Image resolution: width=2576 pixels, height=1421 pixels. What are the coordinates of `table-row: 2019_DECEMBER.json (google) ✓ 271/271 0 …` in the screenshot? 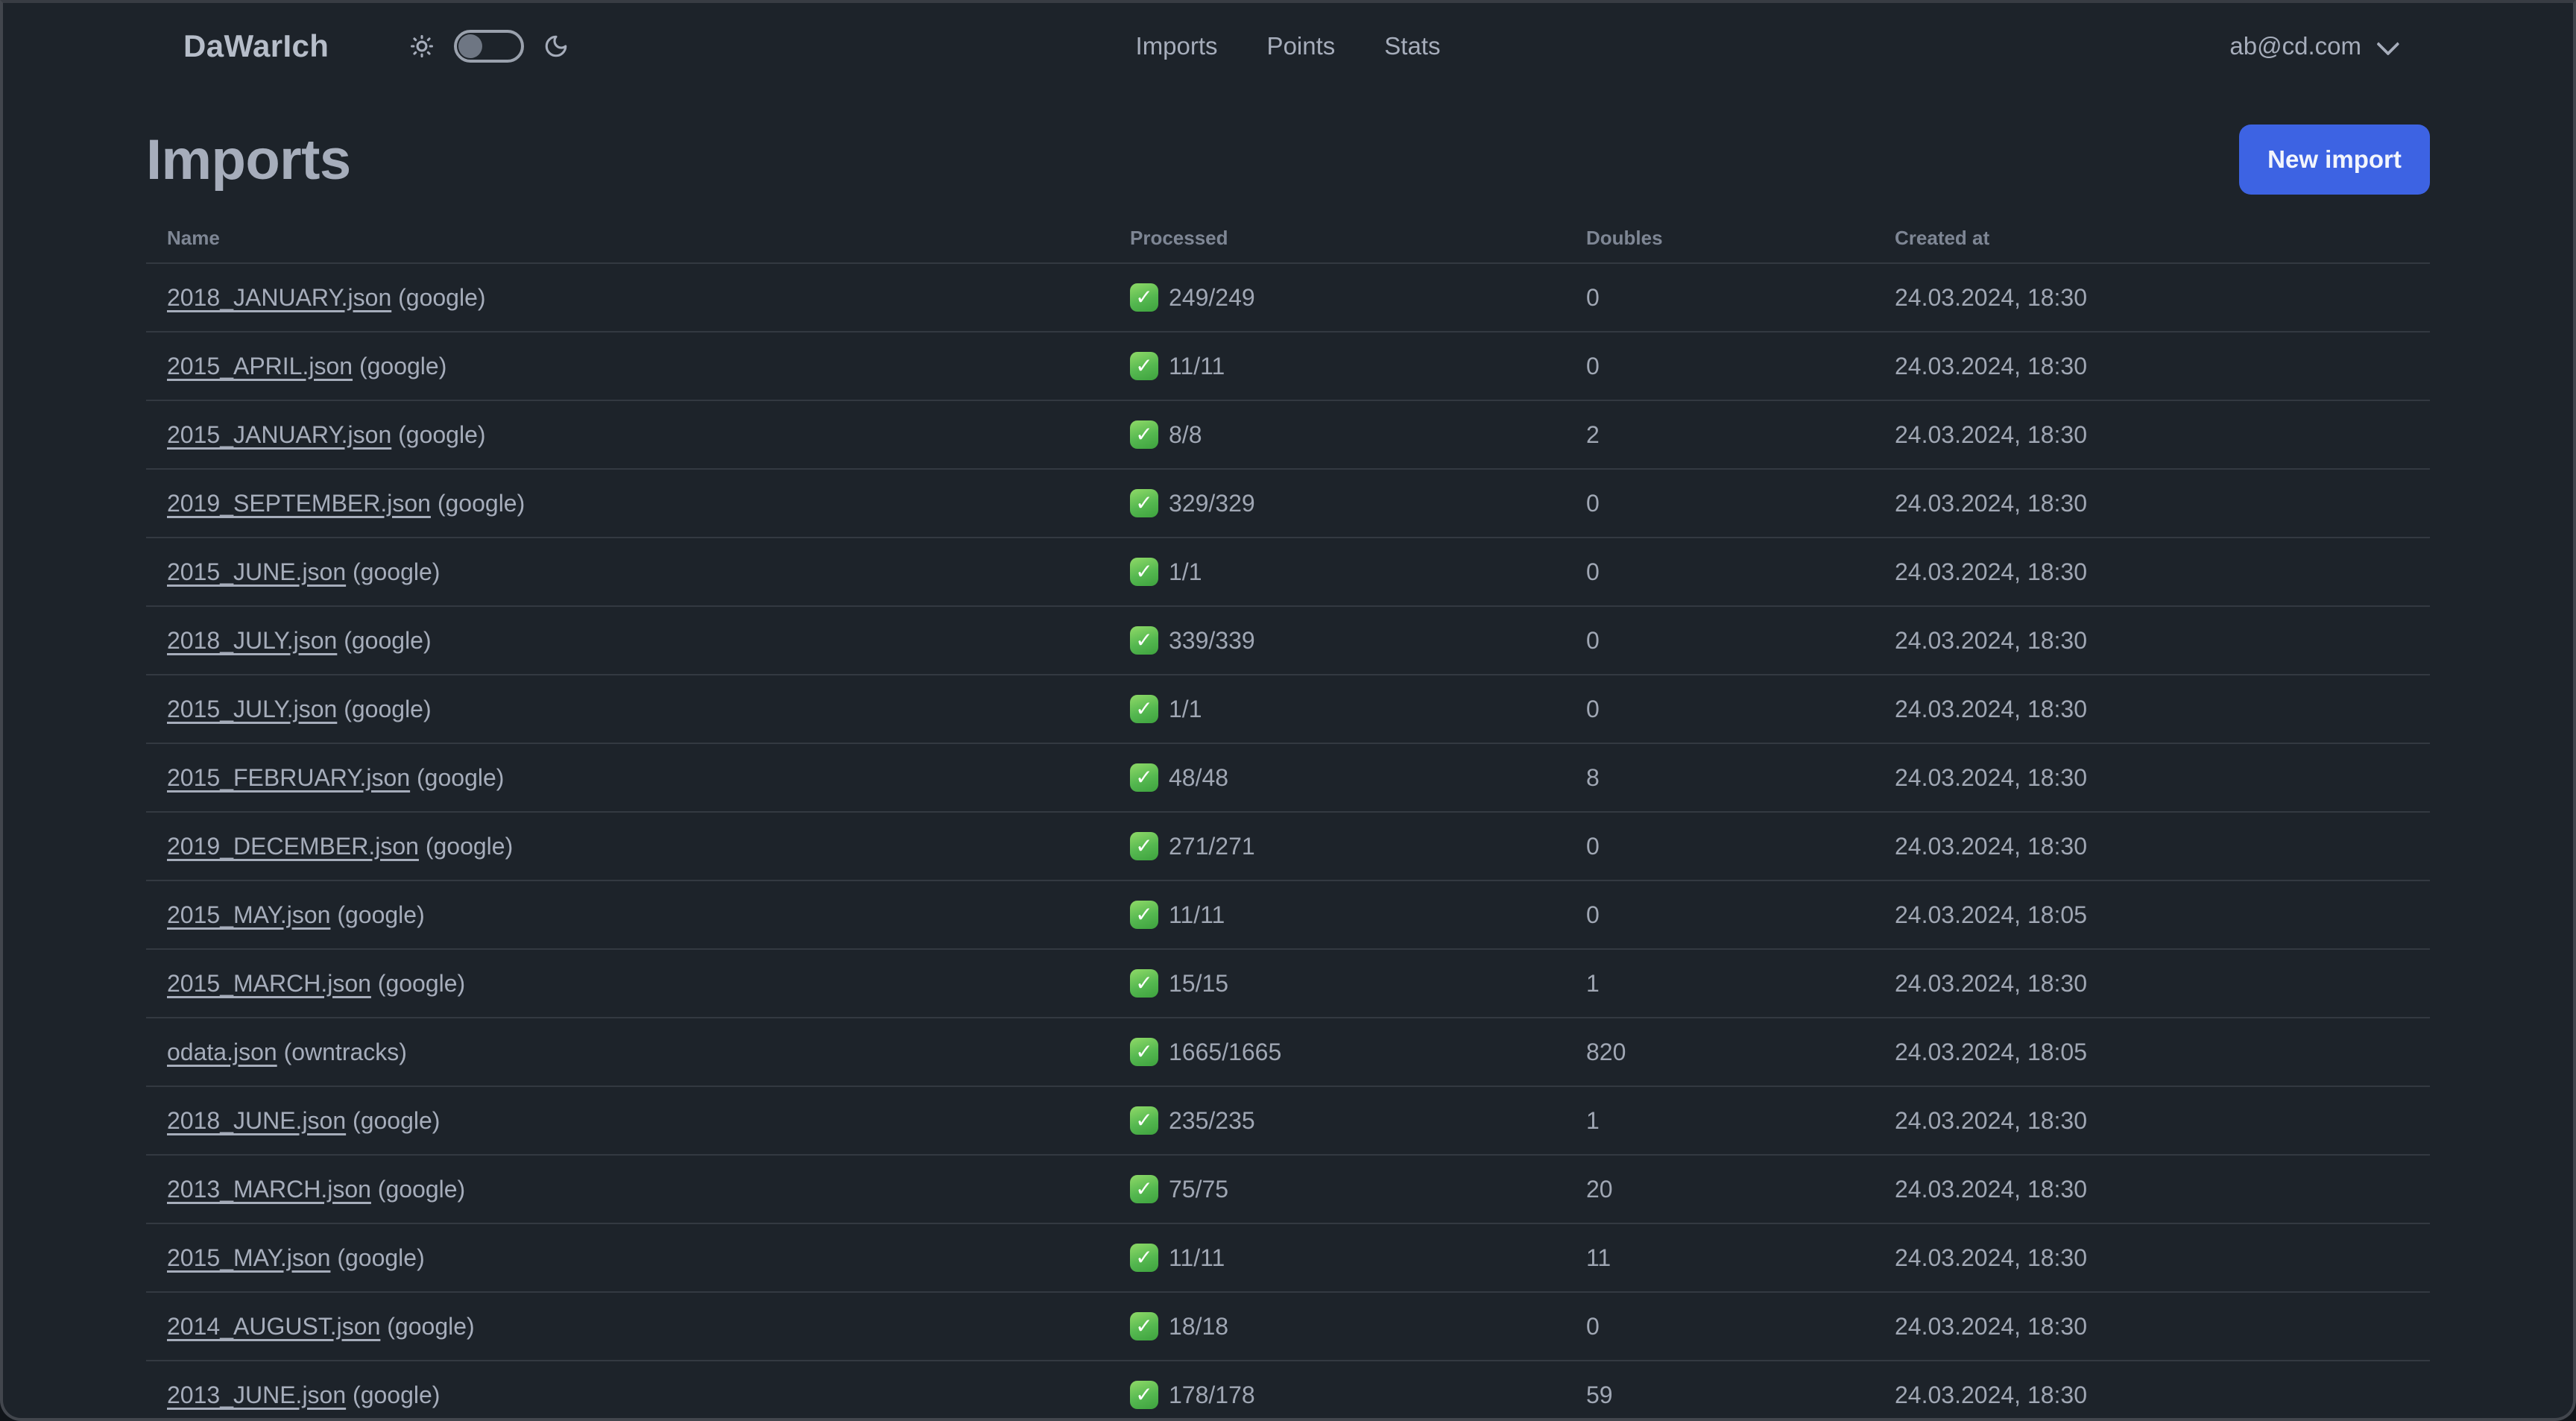 It's located at (1288, 845).